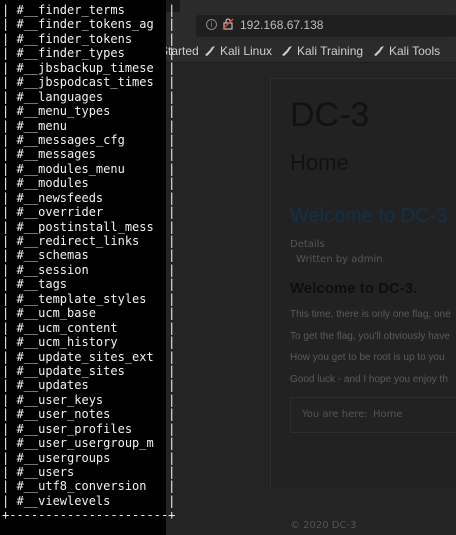 Image resolution: width=456 pixels, height=535 pixels. What do you see at coordinates (89, 212) in the screenshot?
I see `terminal-line: | #__overrider |` at bounding box center [89, 212].